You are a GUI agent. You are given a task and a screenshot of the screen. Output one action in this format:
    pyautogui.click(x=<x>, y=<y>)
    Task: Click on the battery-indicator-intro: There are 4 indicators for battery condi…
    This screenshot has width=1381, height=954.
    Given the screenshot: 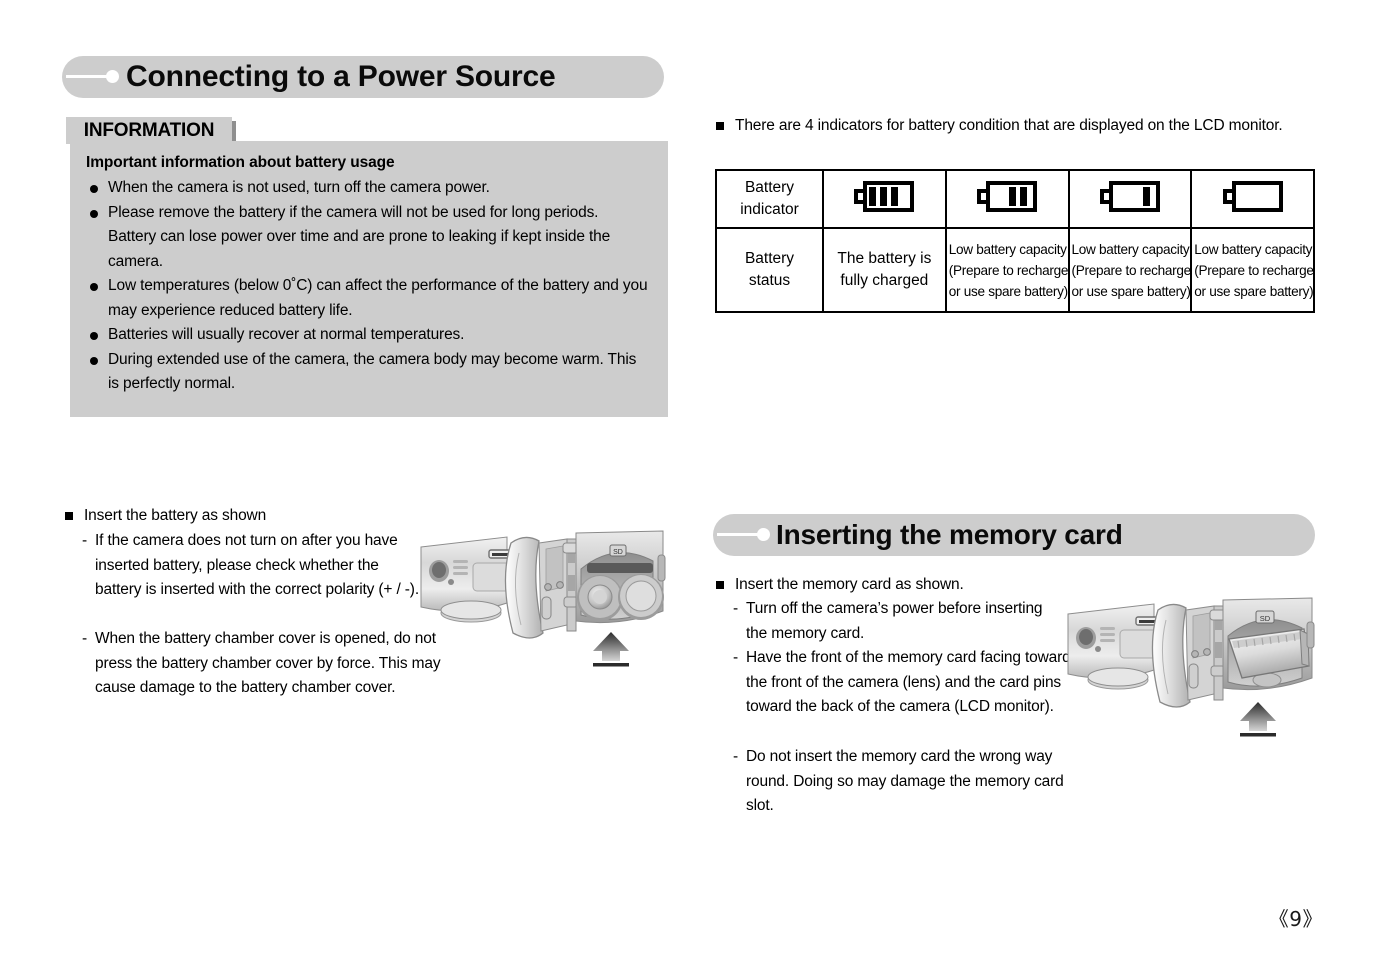 What is the action you would take?
    pyautogui.click(x=1005, y=126)
    